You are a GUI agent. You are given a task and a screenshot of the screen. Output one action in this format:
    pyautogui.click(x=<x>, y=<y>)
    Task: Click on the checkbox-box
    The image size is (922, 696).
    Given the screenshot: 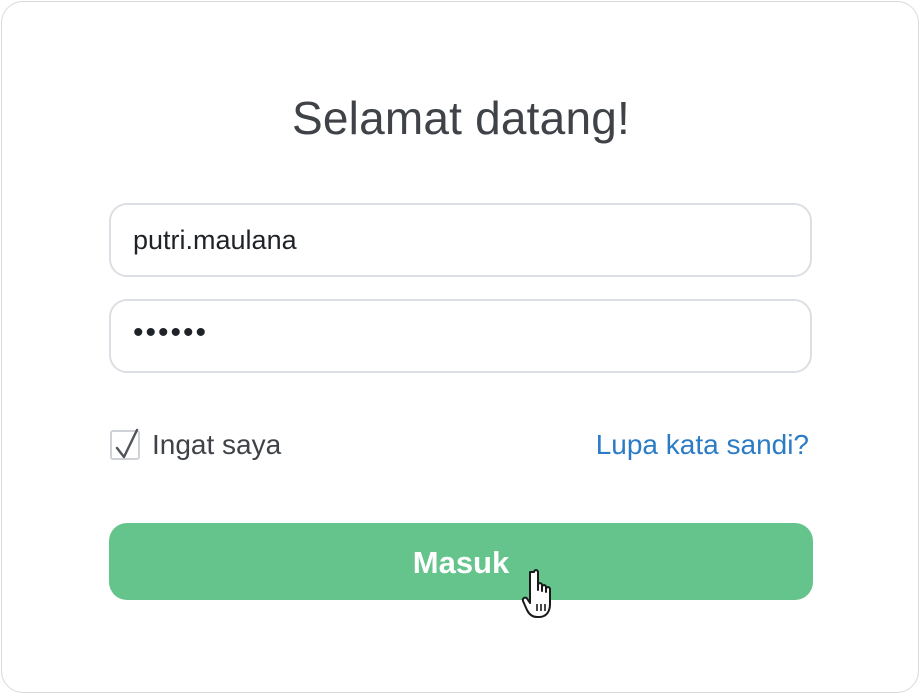 What is the action you would take?
    pyautogui.click(x=125, y=444)
    